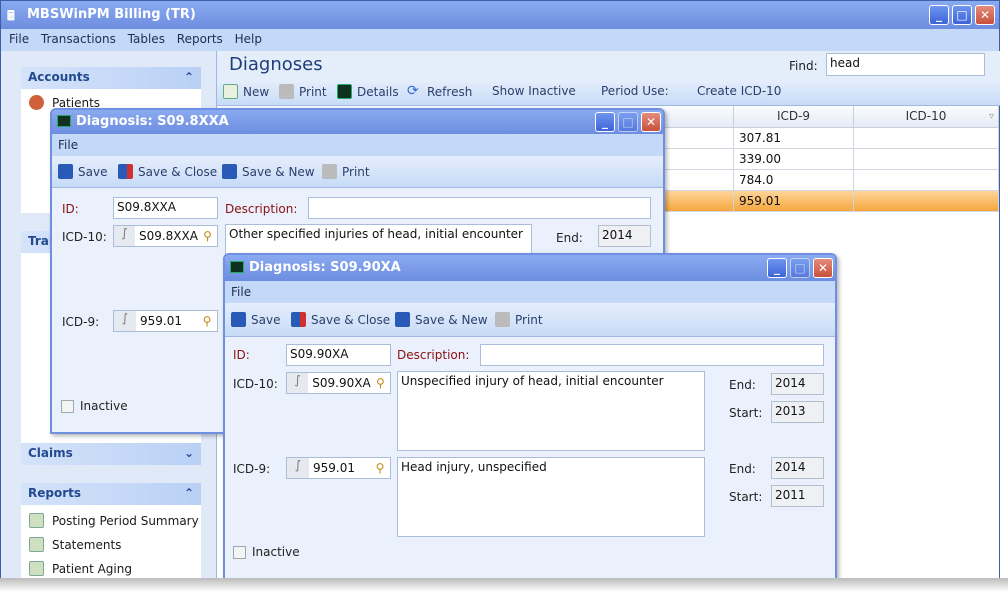 This screenshot has height=592, width=1008. I want to click on menu-tables: Tables, so click(146, 39).